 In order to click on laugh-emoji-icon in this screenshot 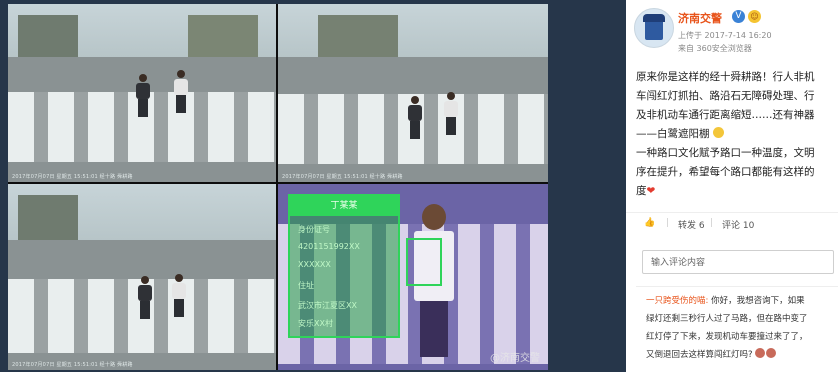, I will do `click(718, 132)`.